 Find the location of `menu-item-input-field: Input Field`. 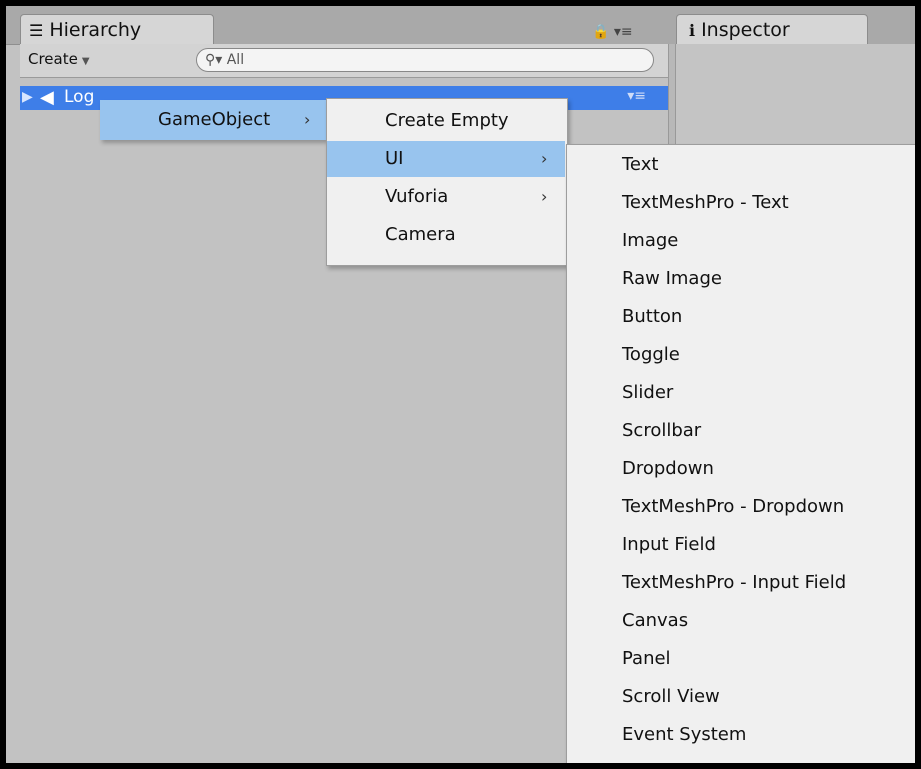

menu-item-input-field: Input Field is located at coordinates (741, 545).